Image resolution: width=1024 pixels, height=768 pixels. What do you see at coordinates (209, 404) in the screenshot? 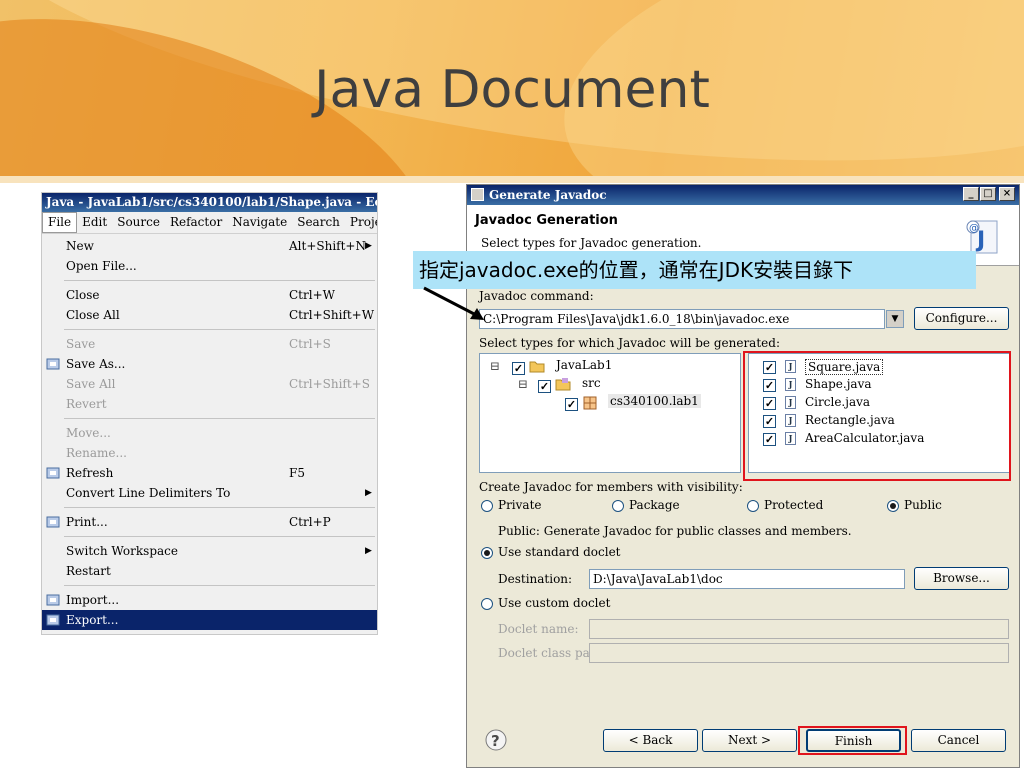
I see `file-menu-item-revert: Revert` at bounding box center [209, 404].